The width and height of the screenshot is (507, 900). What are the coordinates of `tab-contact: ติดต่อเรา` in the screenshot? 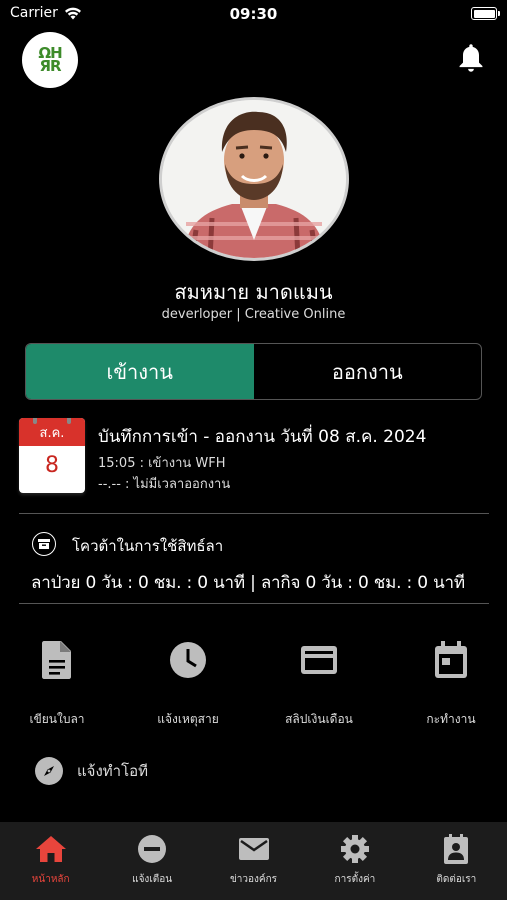 It's located at (456, 861).